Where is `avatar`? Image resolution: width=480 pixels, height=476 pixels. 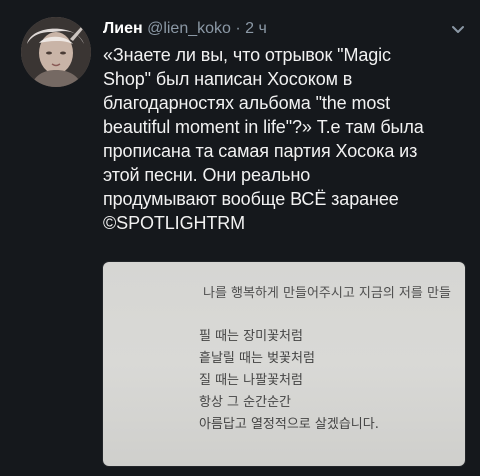 avatar is located at coordinates (56, 52).